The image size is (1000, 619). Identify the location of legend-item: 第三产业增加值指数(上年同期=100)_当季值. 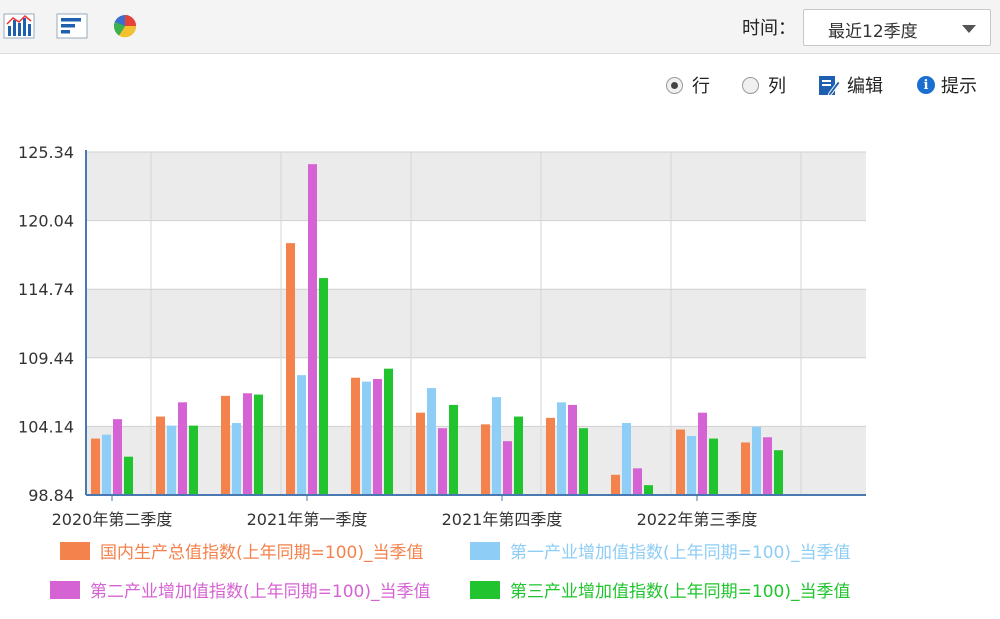
(660, 589).